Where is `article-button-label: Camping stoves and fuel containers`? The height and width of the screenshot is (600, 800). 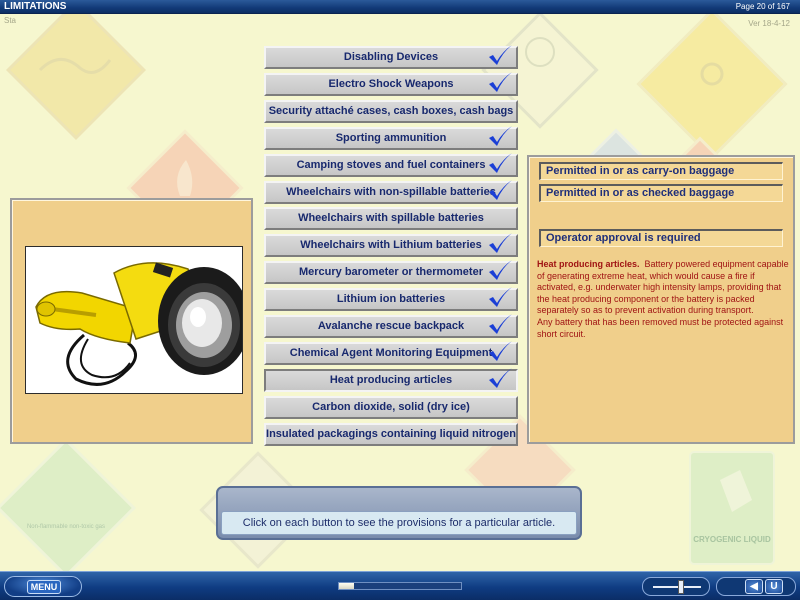 article-button-label: Camping stoves and fuel containers is located at coordinates (391, 165).